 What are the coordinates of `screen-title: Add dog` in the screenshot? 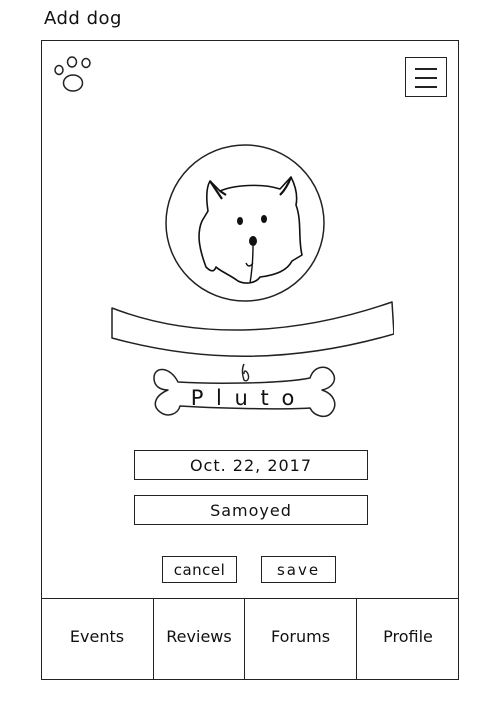 It's located at (83, 18).